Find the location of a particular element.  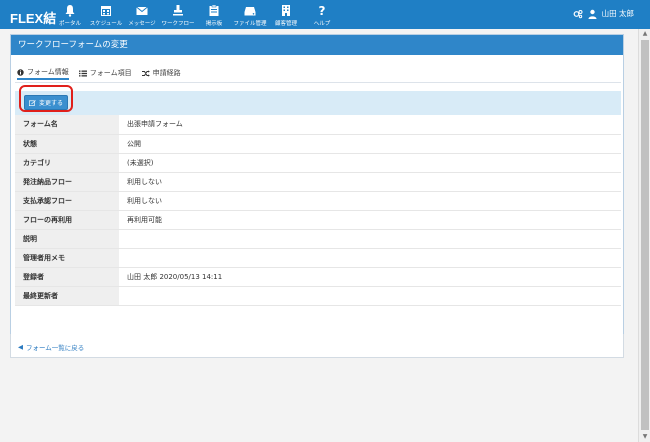

row-label: 登録者 is located at coordinates (67, 277).